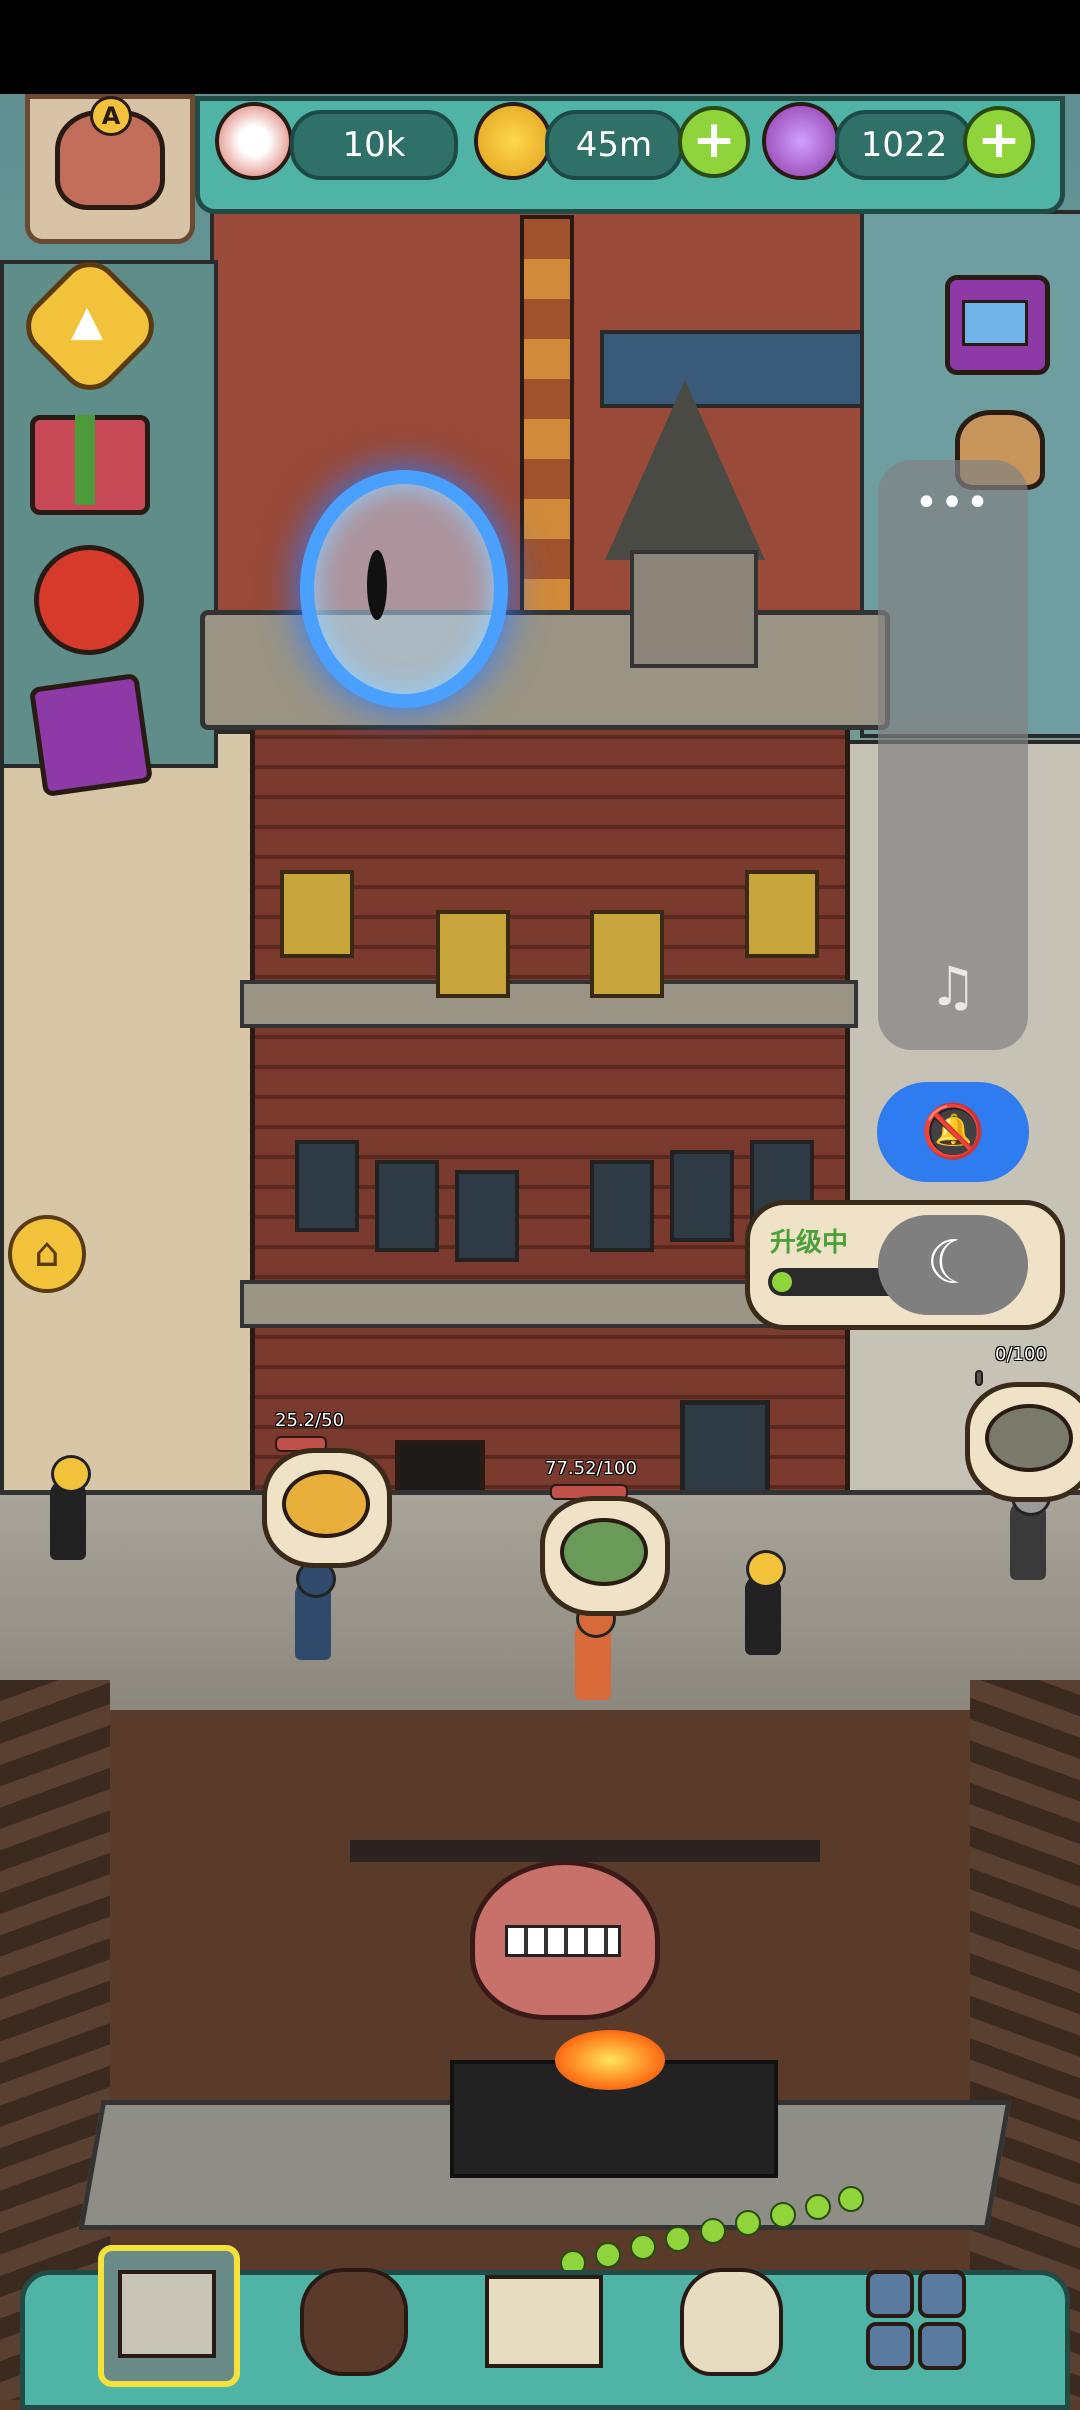 This screenshot has height=2410, width=1080. What do you see at coordinates (979, 1378) in the screenshot?
I see `shop-health-bar` at bounding box center [979, 1378].